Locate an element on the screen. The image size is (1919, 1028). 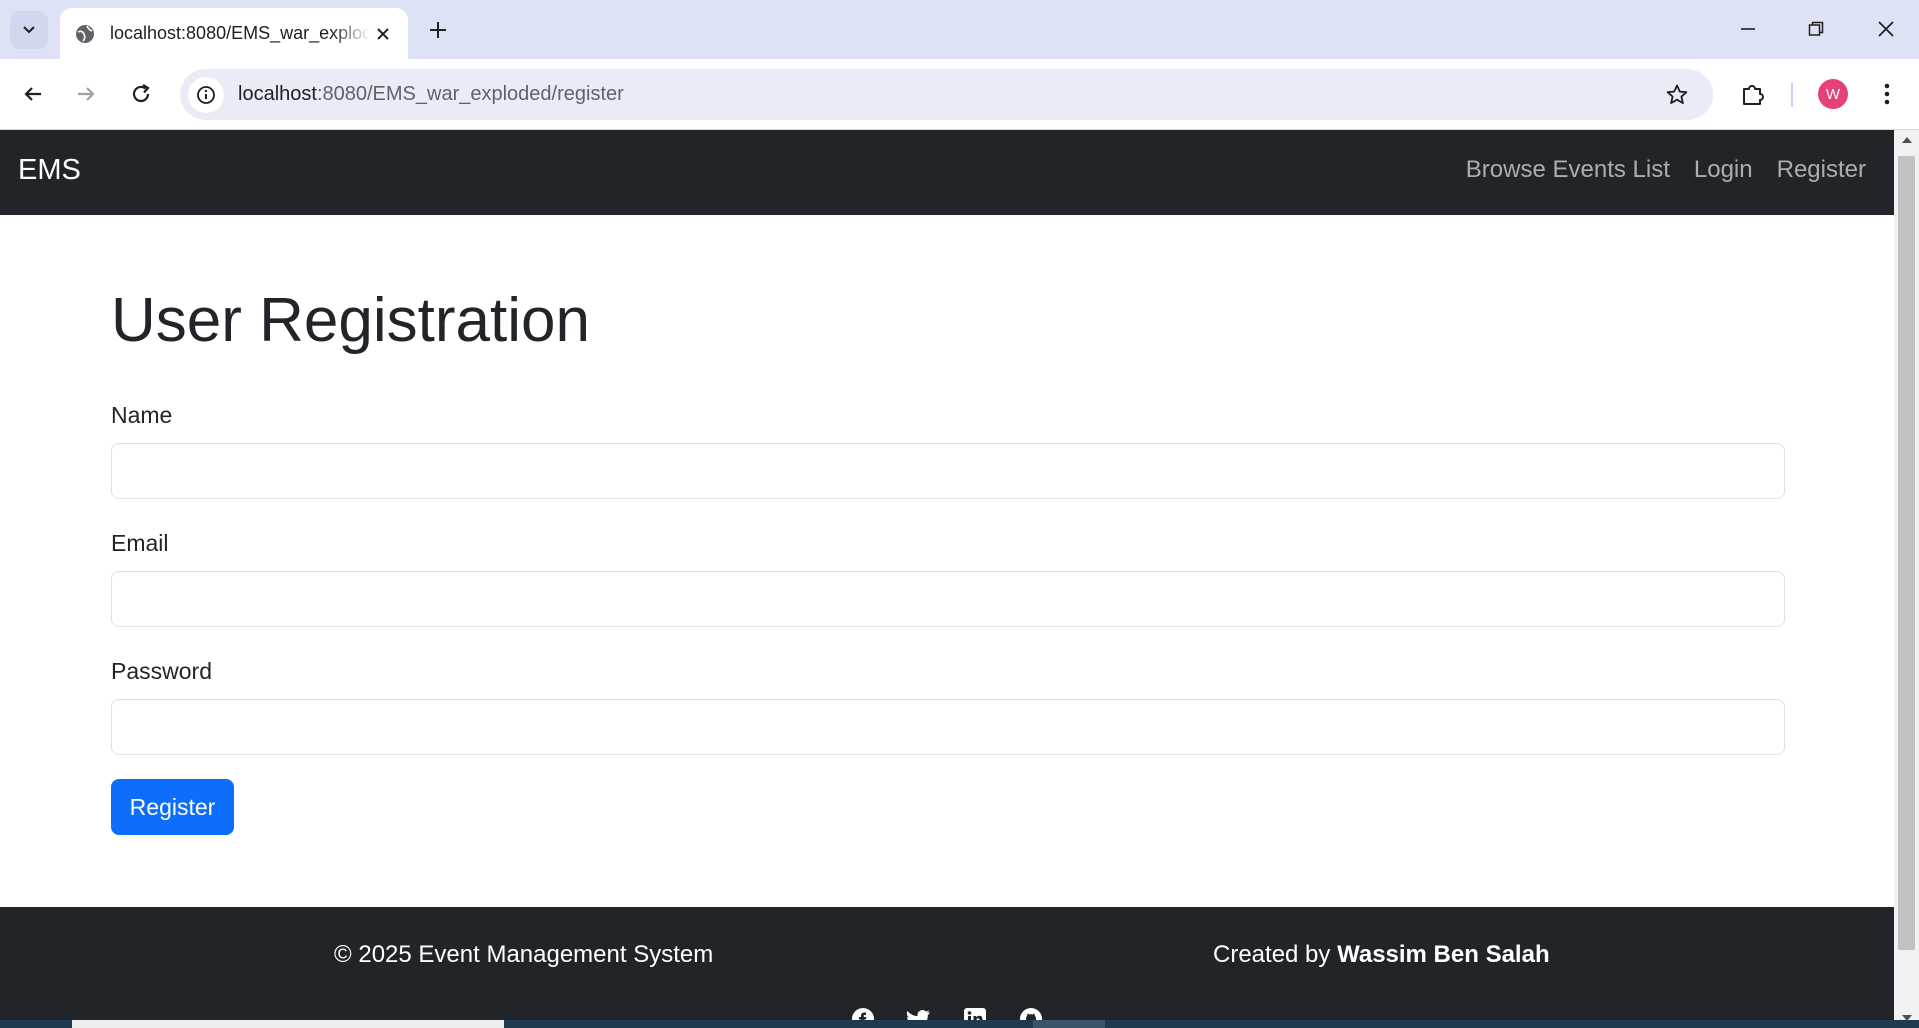
reload-icon is located at coordinates (141, 94).